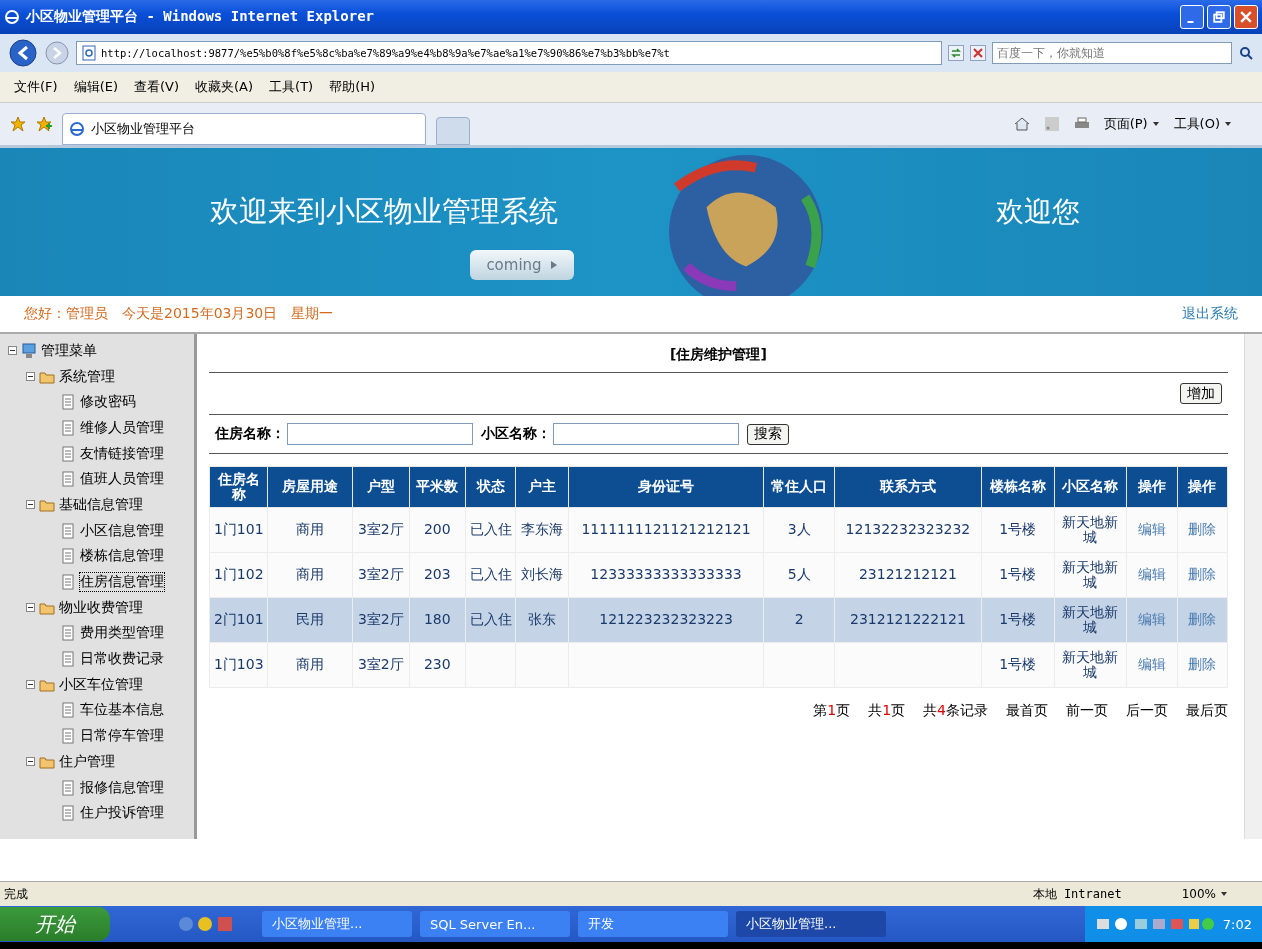  I want to click on close-button, so click(1246, 17).